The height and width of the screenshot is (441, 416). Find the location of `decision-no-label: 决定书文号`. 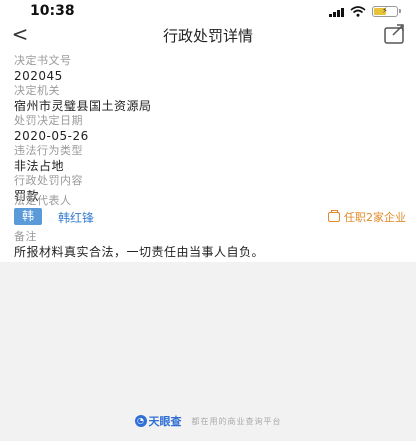

decision-no-label: 决定书文号 is located at coordinates (43, 60).